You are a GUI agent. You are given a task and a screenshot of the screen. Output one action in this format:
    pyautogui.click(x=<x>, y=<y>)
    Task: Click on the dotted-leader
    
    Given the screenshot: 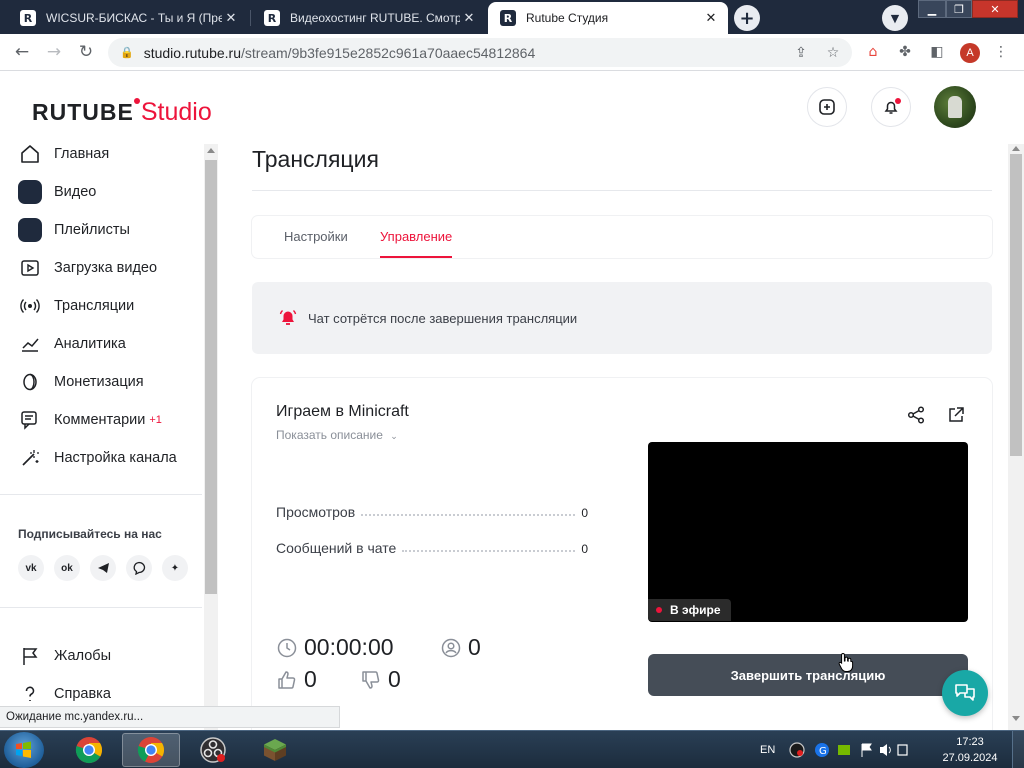 What is the action you would take?
    pyautogui.click(x=468, y=515)
    